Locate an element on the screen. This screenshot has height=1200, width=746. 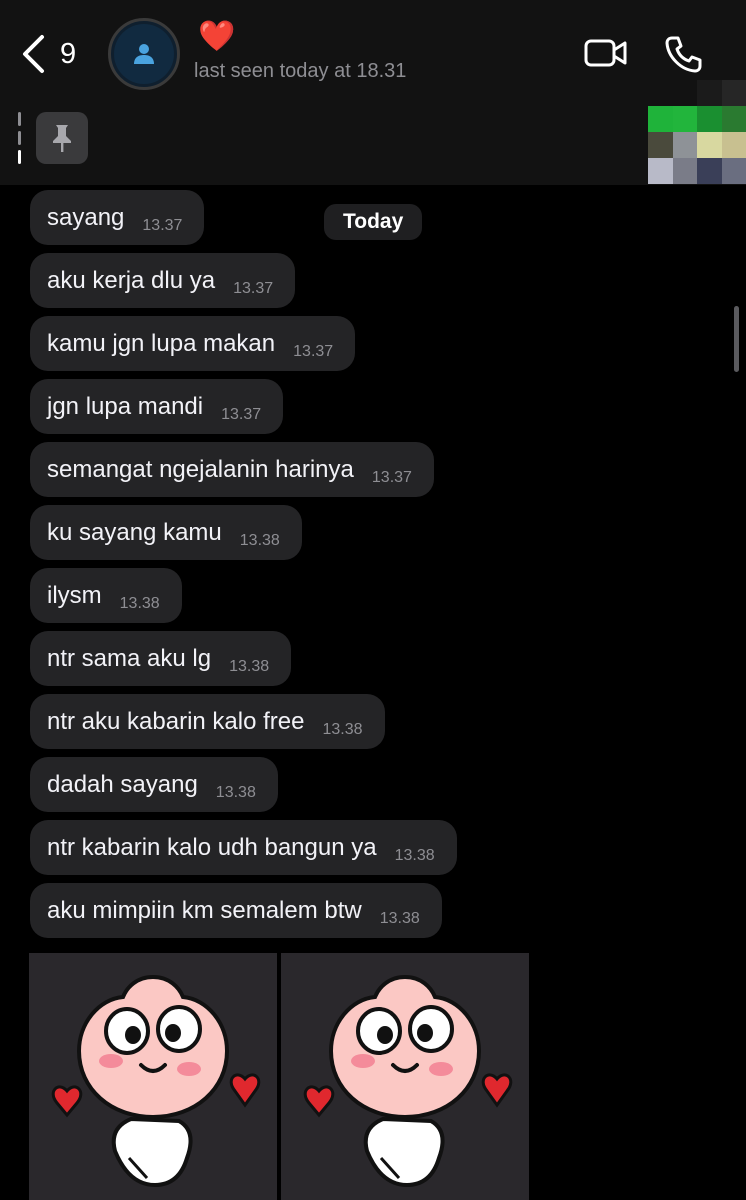
message-text: semangat ngejalanin harinya is located at coordinates (200, 469).